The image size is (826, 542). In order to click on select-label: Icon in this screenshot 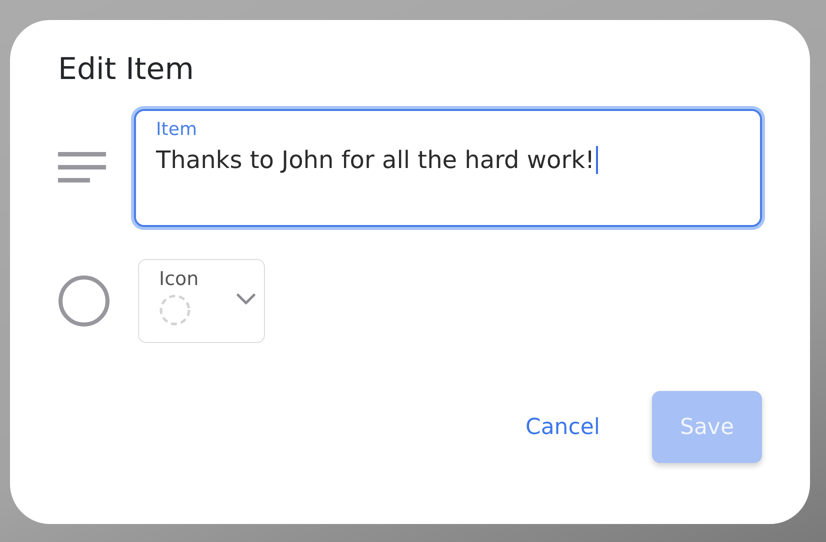, I will do `click(179, 279)`.